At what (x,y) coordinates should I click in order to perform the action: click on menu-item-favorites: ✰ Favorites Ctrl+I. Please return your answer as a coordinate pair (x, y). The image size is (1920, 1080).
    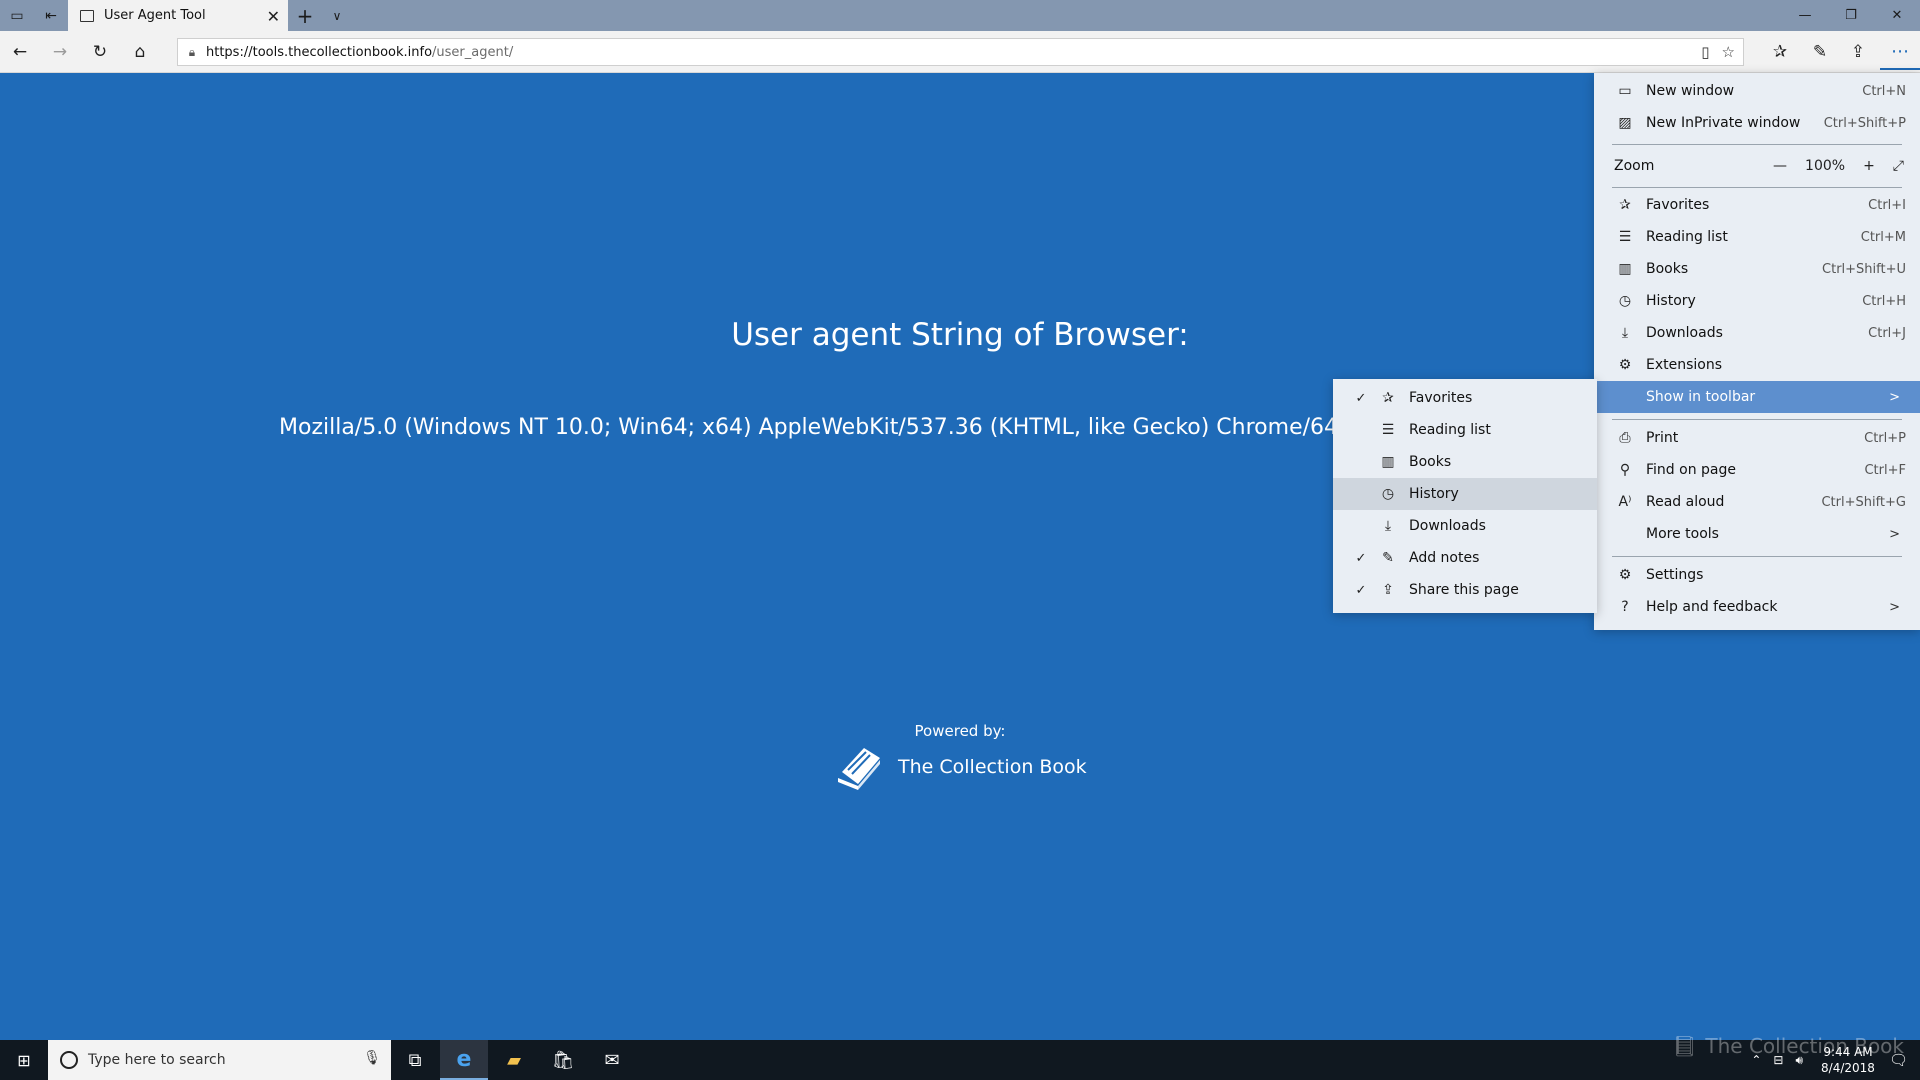
    Looking at the image, I should click on (1757, 205).